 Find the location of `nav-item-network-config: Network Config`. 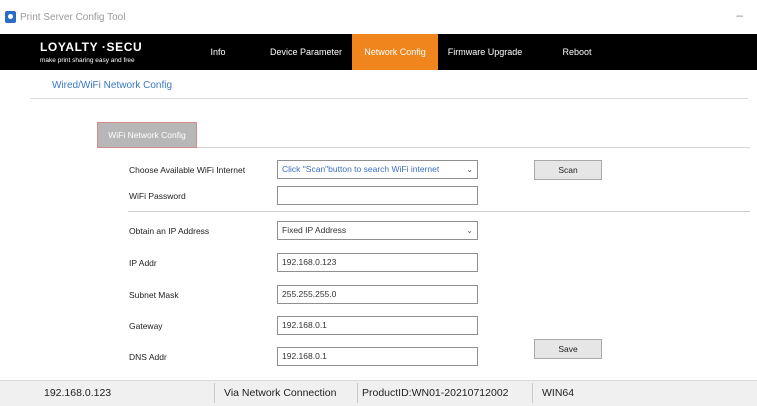

nav-item-network-config: Network Config is located at coordinates (395, 52).